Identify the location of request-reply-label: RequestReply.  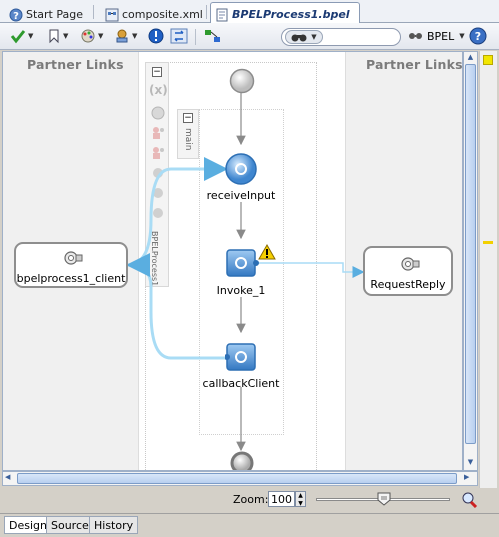
(408, 284).